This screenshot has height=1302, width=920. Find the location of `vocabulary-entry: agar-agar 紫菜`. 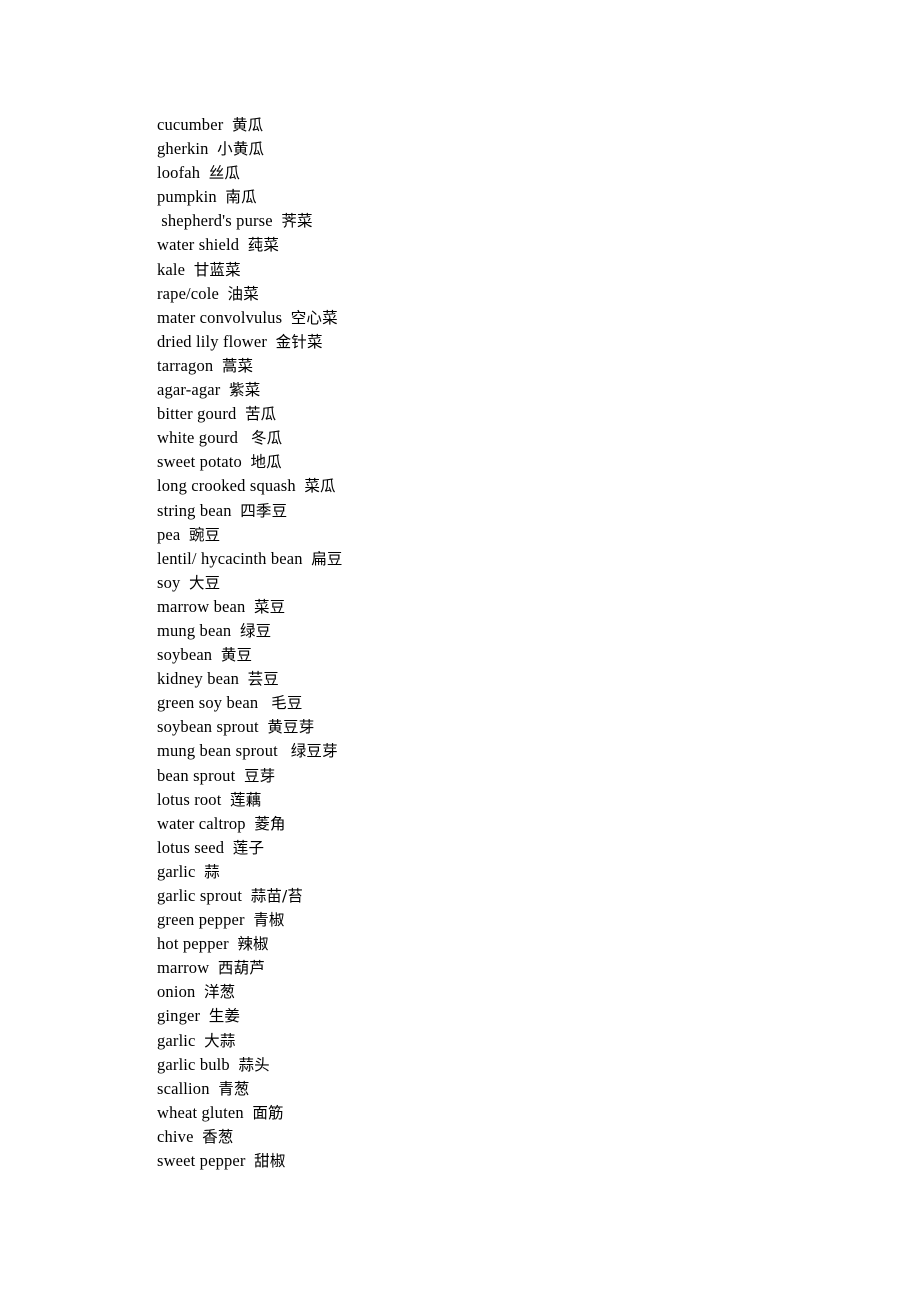

vocabulary-entry: agar-agar 紫菜 is located at coordinates (507, 390).